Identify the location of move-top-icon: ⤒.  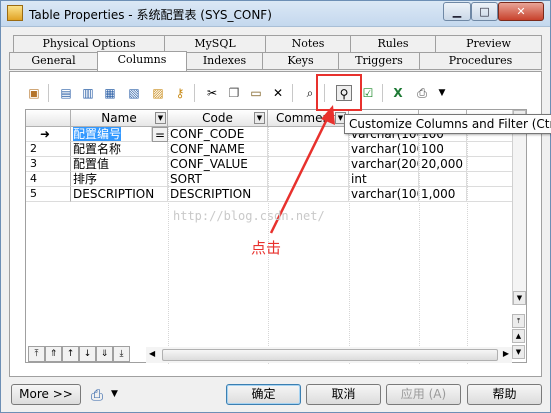
(36, 354).